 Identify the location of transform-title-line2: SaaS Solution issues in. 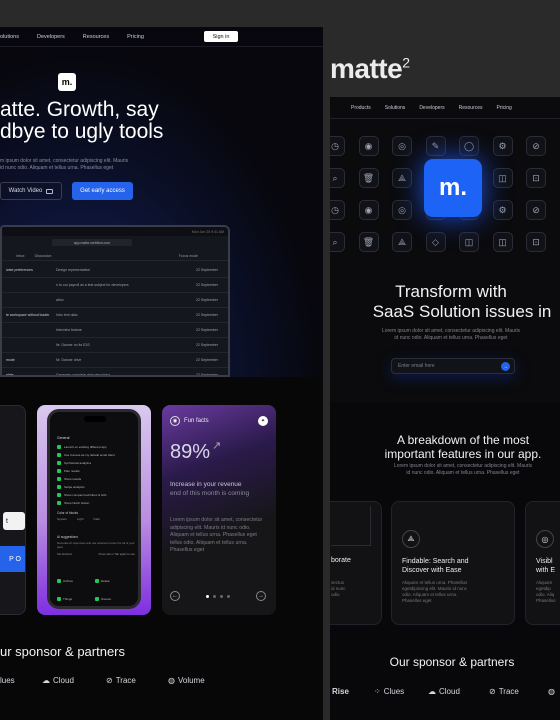
(462, 311).